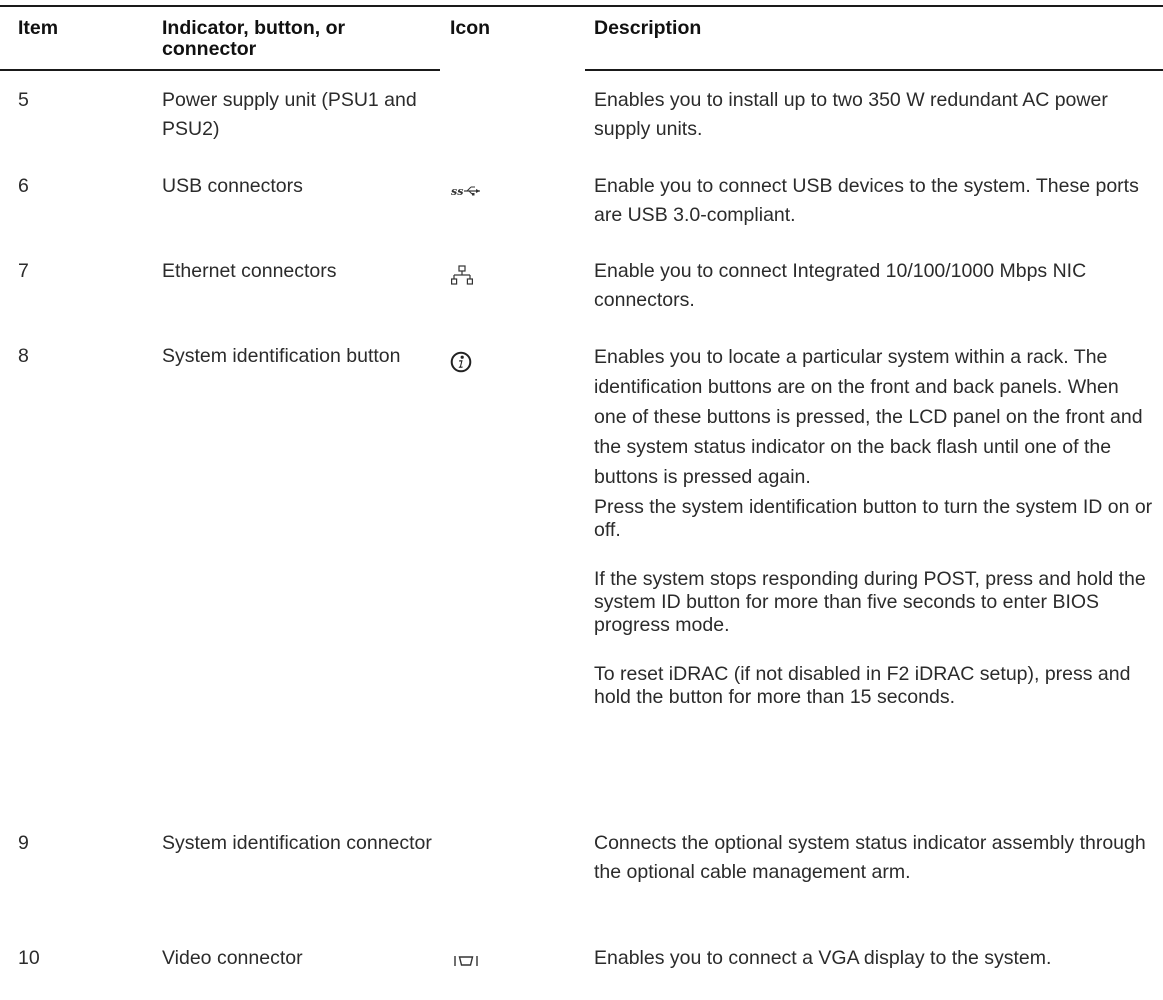  Describe the element at coordinates (581, 6) in the screenshot. I see `table-top-rule` at that location.